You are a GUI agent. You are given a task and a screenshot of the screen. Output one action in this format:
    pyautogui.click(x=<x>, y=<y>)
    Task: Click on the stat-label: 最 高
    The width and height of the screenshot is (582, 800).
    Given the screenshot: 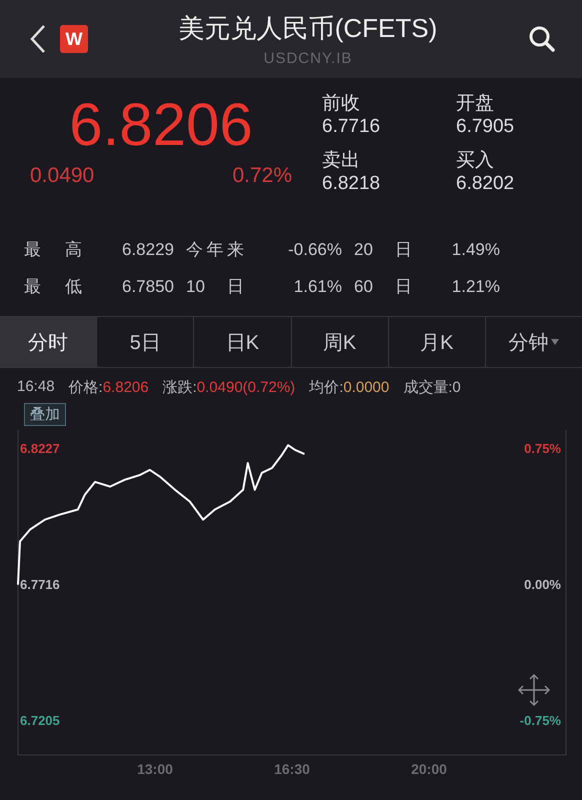 What is the action you would take?
    pyautogui.click(x=53, y=250)
    